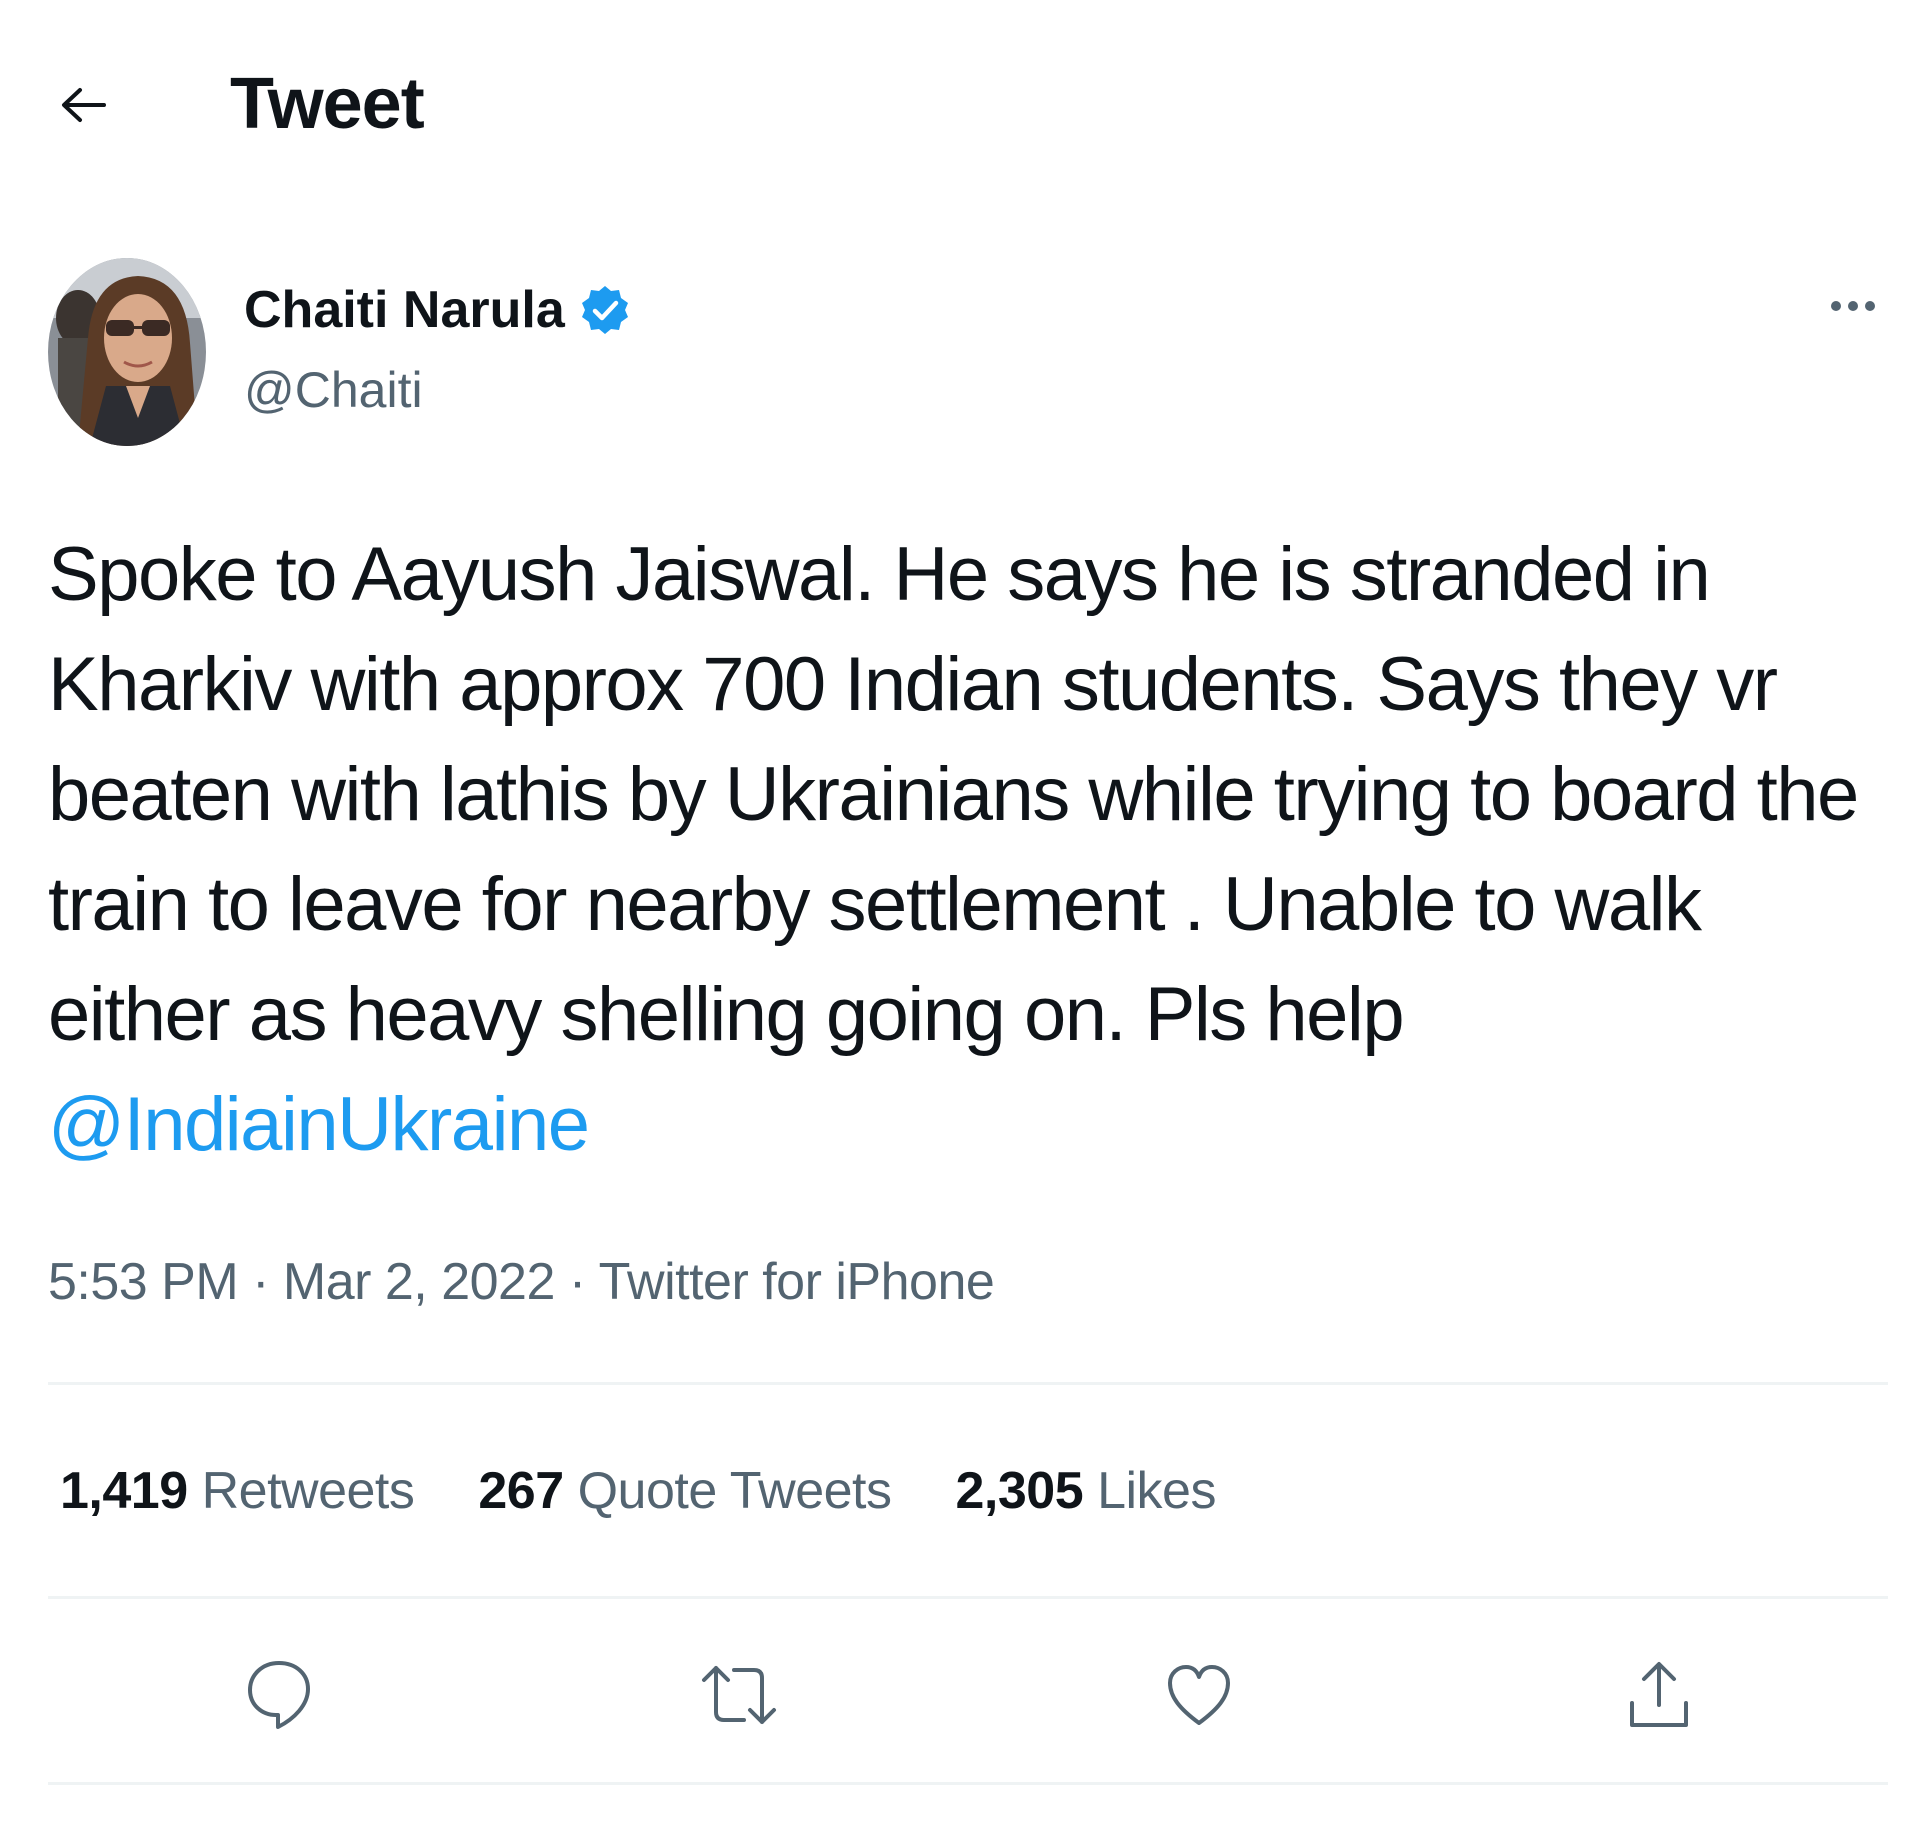  I want to click on like-icon, so click(1199, 1695).